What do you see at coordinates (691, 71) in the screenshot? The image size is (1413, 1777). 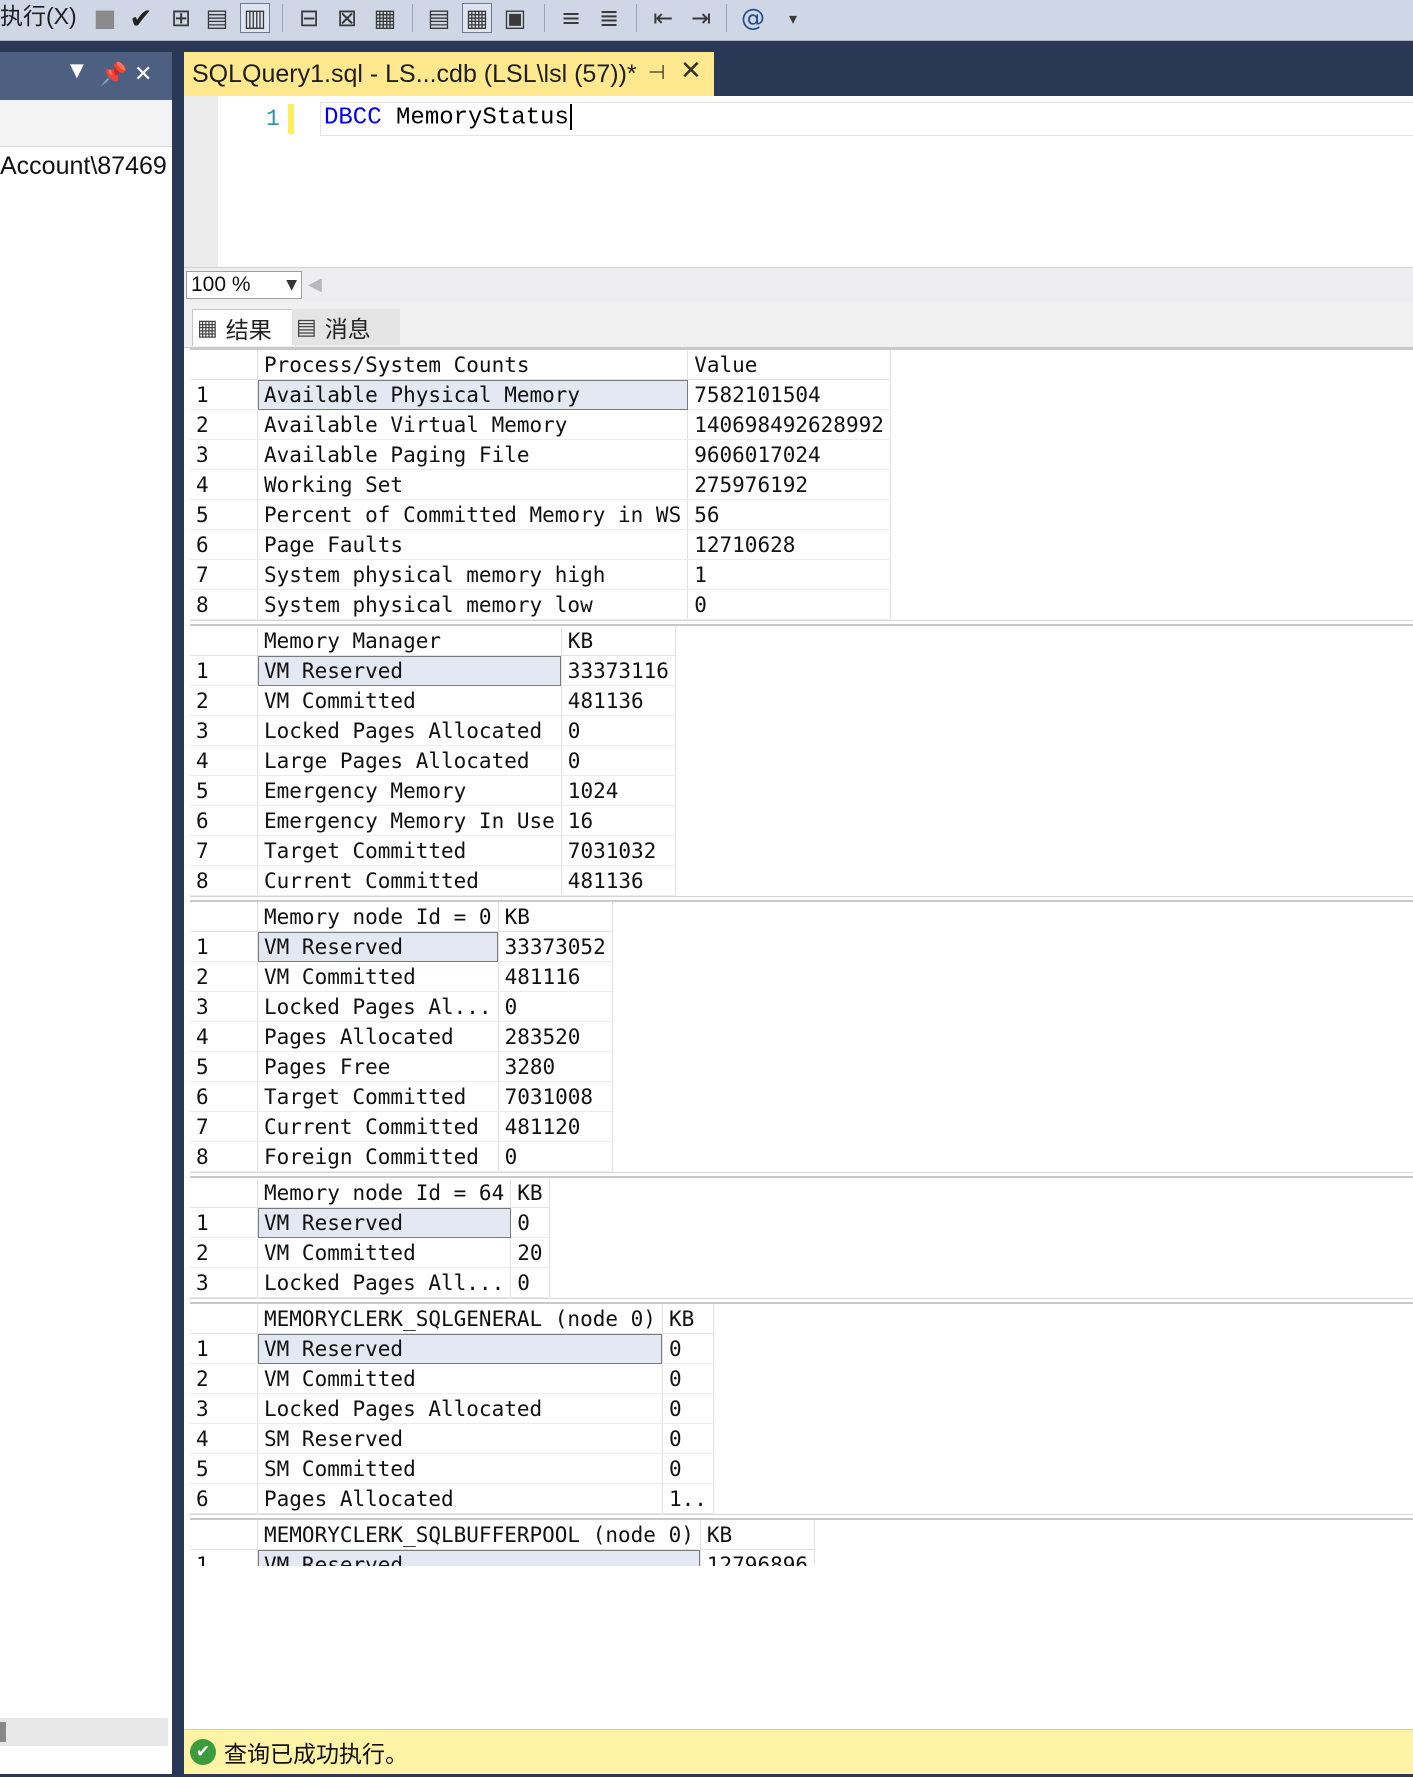 I see `tab-close-icon: ✕` at bounding box center [691, 71].